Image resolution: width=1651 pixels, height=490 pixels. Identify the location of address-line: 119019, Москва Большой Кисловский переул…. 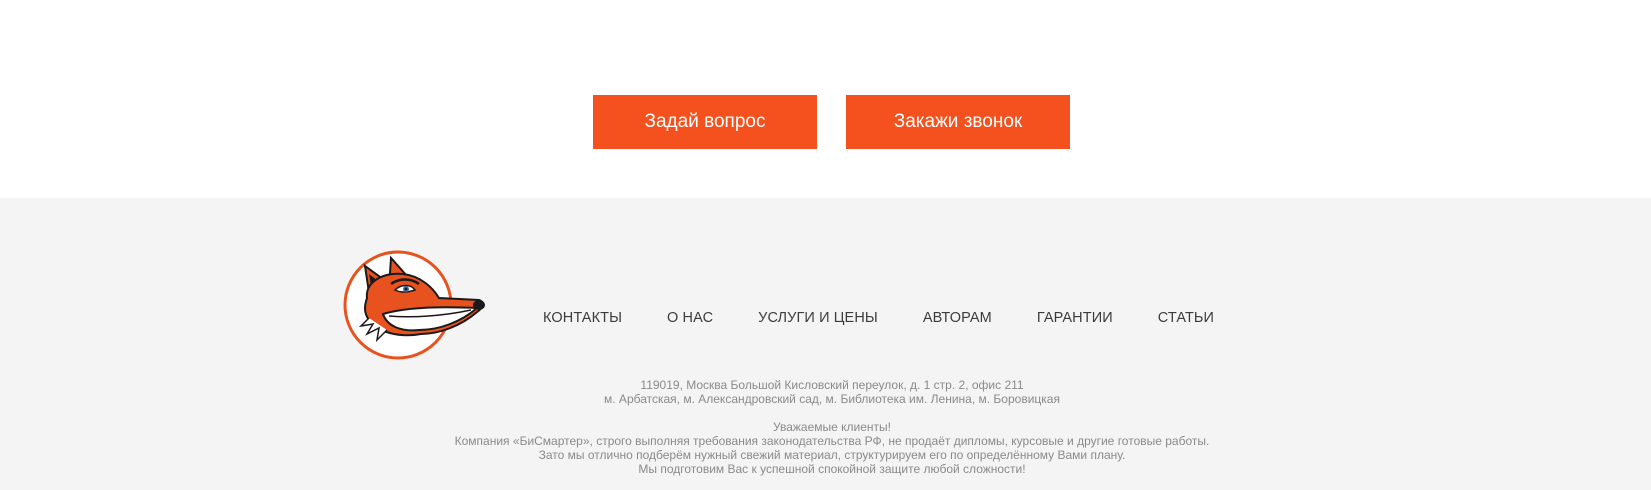
(832, 385).